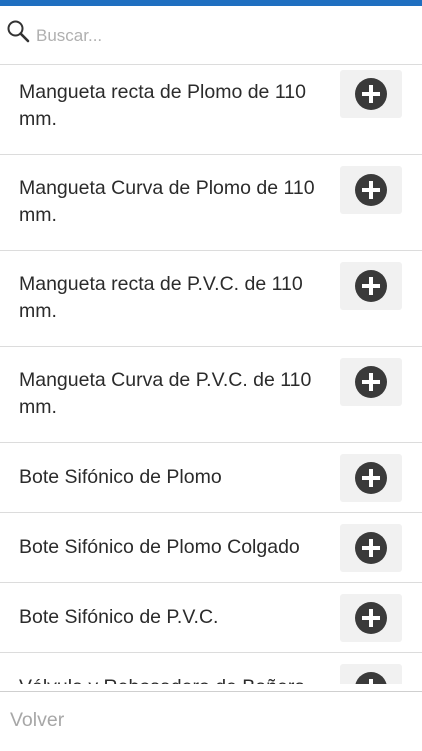  What do you see at coordinates (159, 547) in the screenshot?
I see `item-label: Bote Sifónico de Plomo Colgado` at bounding box center [159, 547].